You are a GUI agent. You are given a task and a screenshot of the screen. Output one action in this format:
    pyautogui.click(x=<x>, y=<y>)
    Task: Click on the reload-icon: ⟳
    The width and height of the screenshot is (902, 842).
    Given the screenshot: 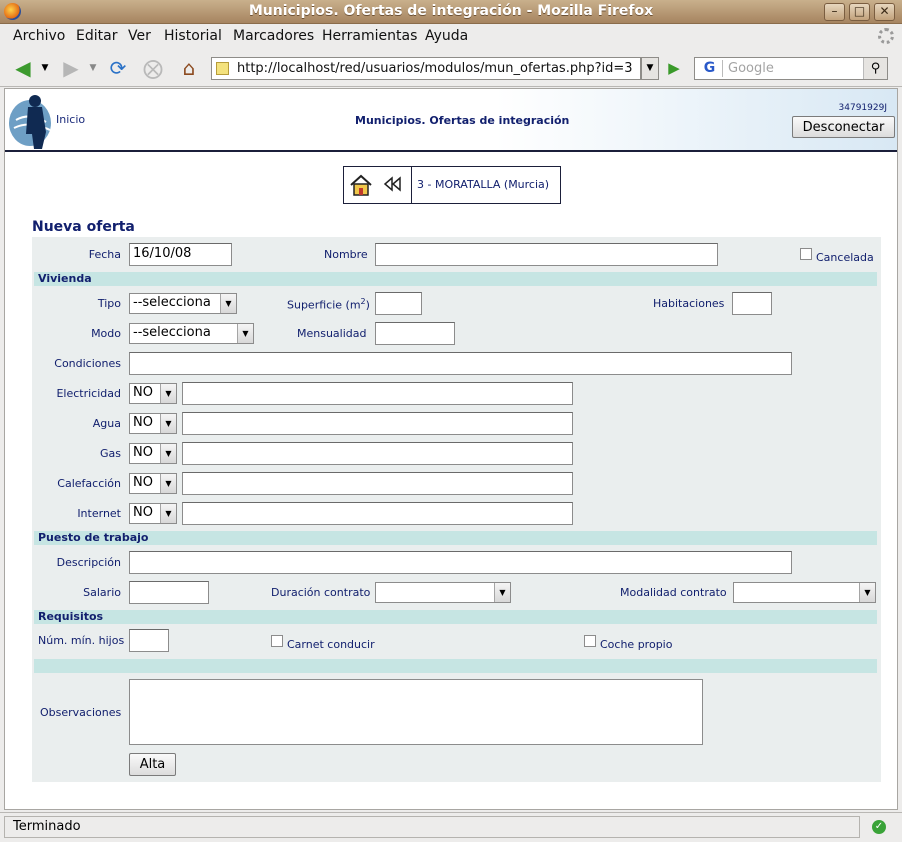 What is the action you would take?
    pyautogui.click(x=118, y=68)
    